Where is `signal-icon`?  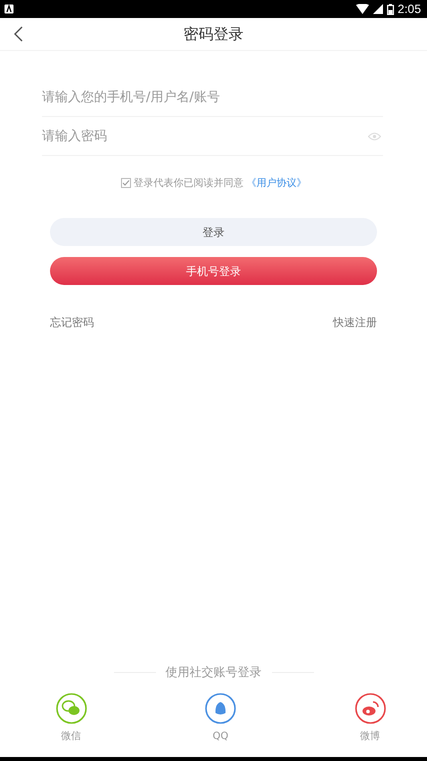 signal-icon is located at coordinates (377, 9).